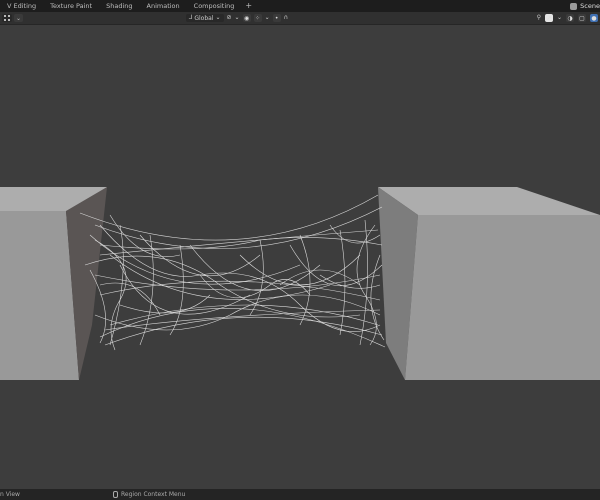 The height and width of the screenshot is (500, 600). I want to click on right-cube, so click(489, 283).